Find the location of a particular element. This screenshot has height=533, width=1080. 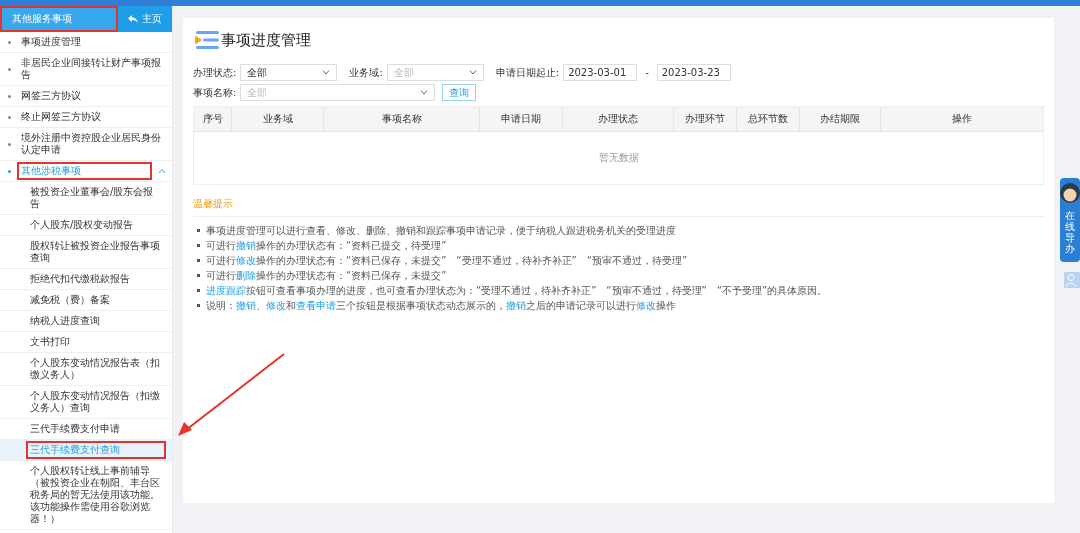

column-header: 办结期限 is located at coordinates (840, 119).